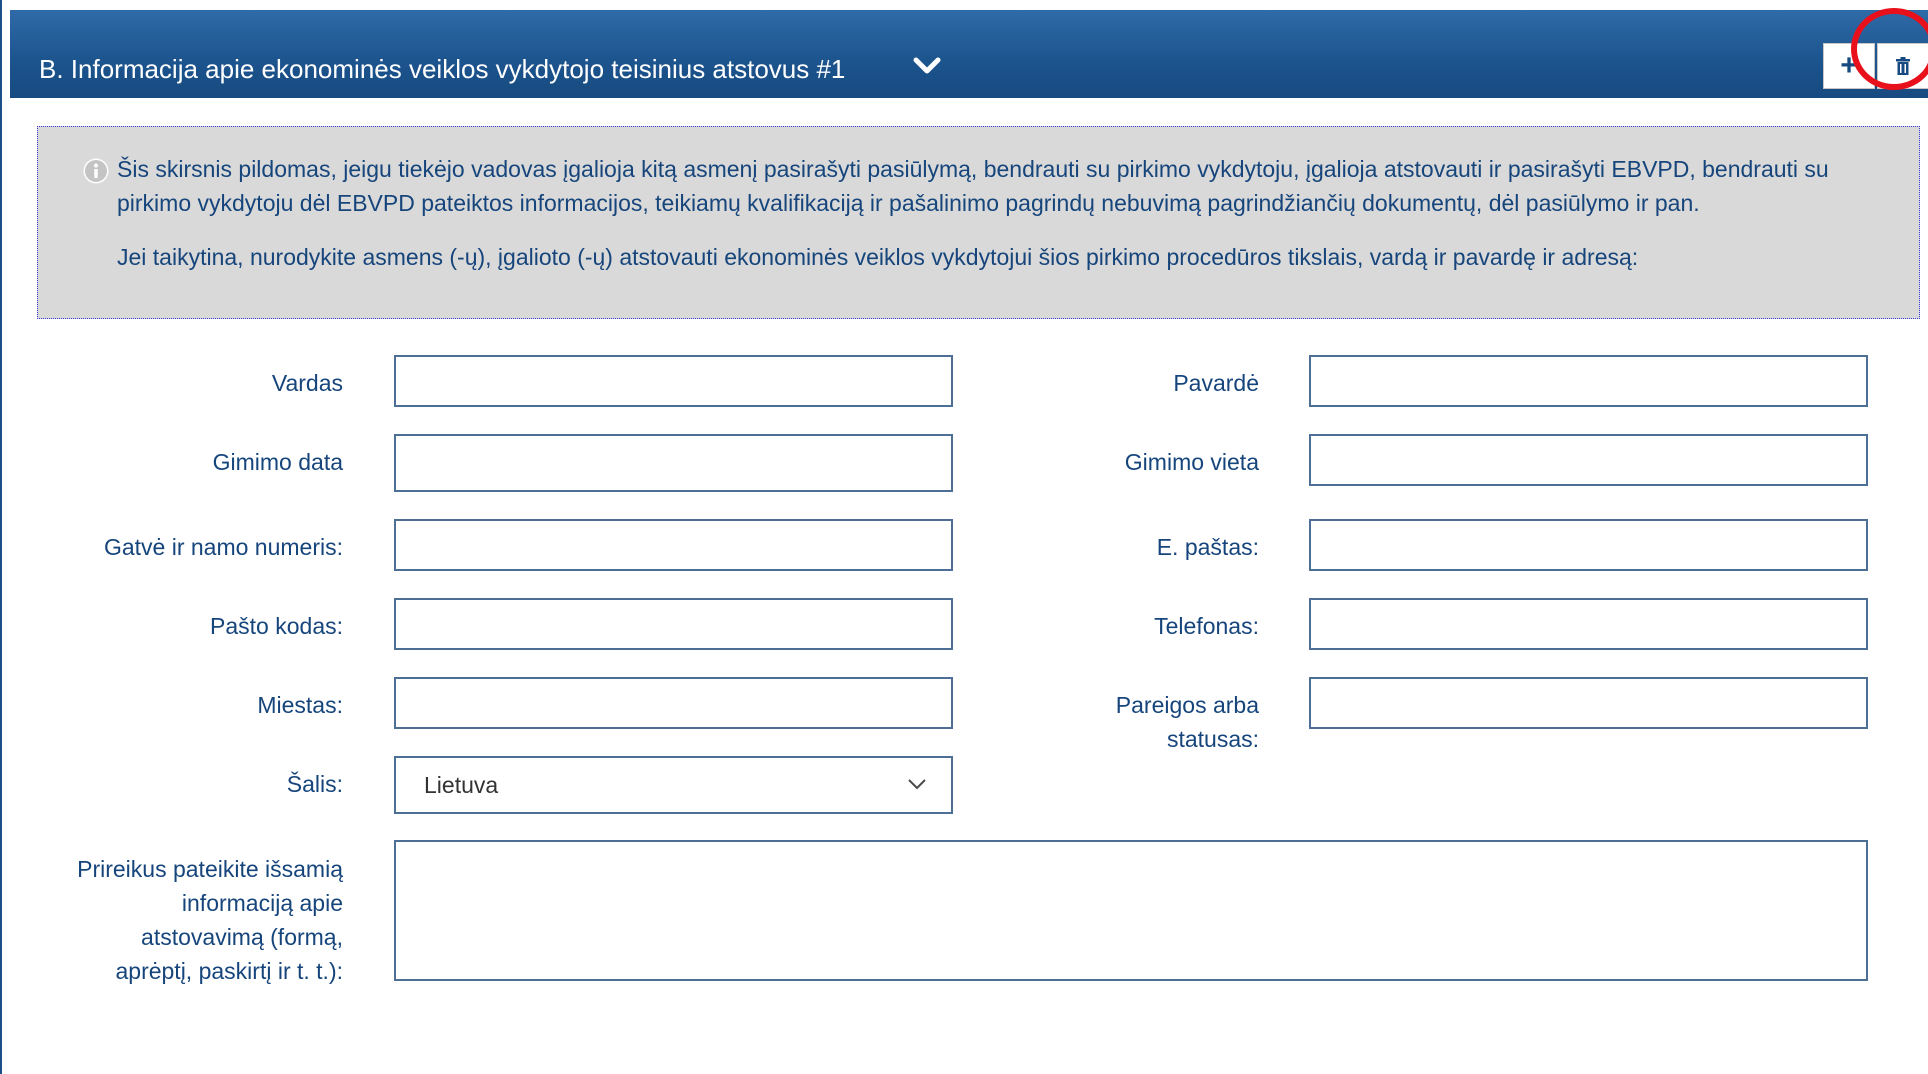 This screenshot has height=1074, width=1928. What do you see at coordinates (1588, 703) in the screenshot?
I see `position-input` at bounding box center [1588, 703].